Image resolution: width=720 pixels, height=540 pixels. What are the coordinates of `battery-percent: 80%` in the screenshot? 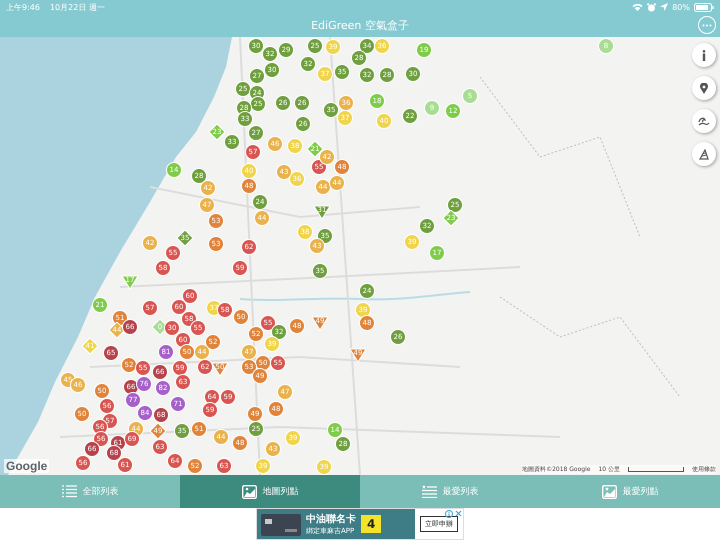 It's located at (681, 7).